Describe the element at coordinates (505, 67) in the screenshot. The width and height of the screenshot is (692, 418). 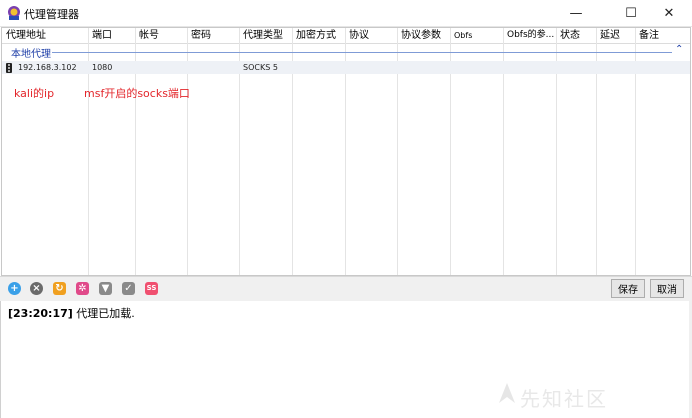
I see `cell-obfs-params` at that location.